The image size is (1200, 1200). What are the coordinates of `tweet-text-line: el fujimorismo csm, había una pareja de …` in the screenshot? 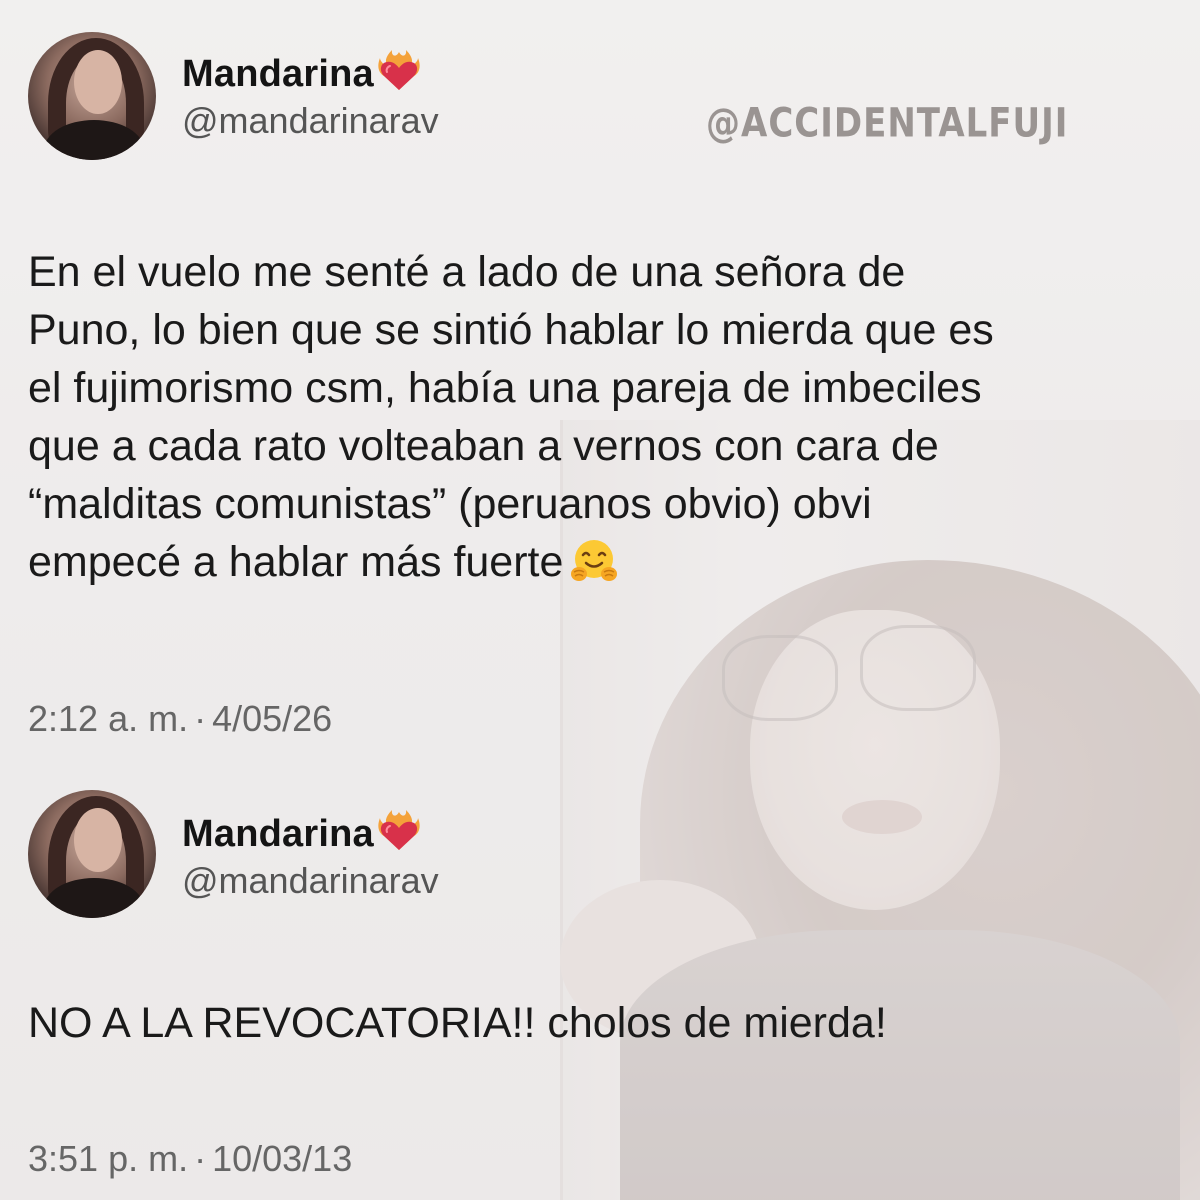 It's located at (505, 388).